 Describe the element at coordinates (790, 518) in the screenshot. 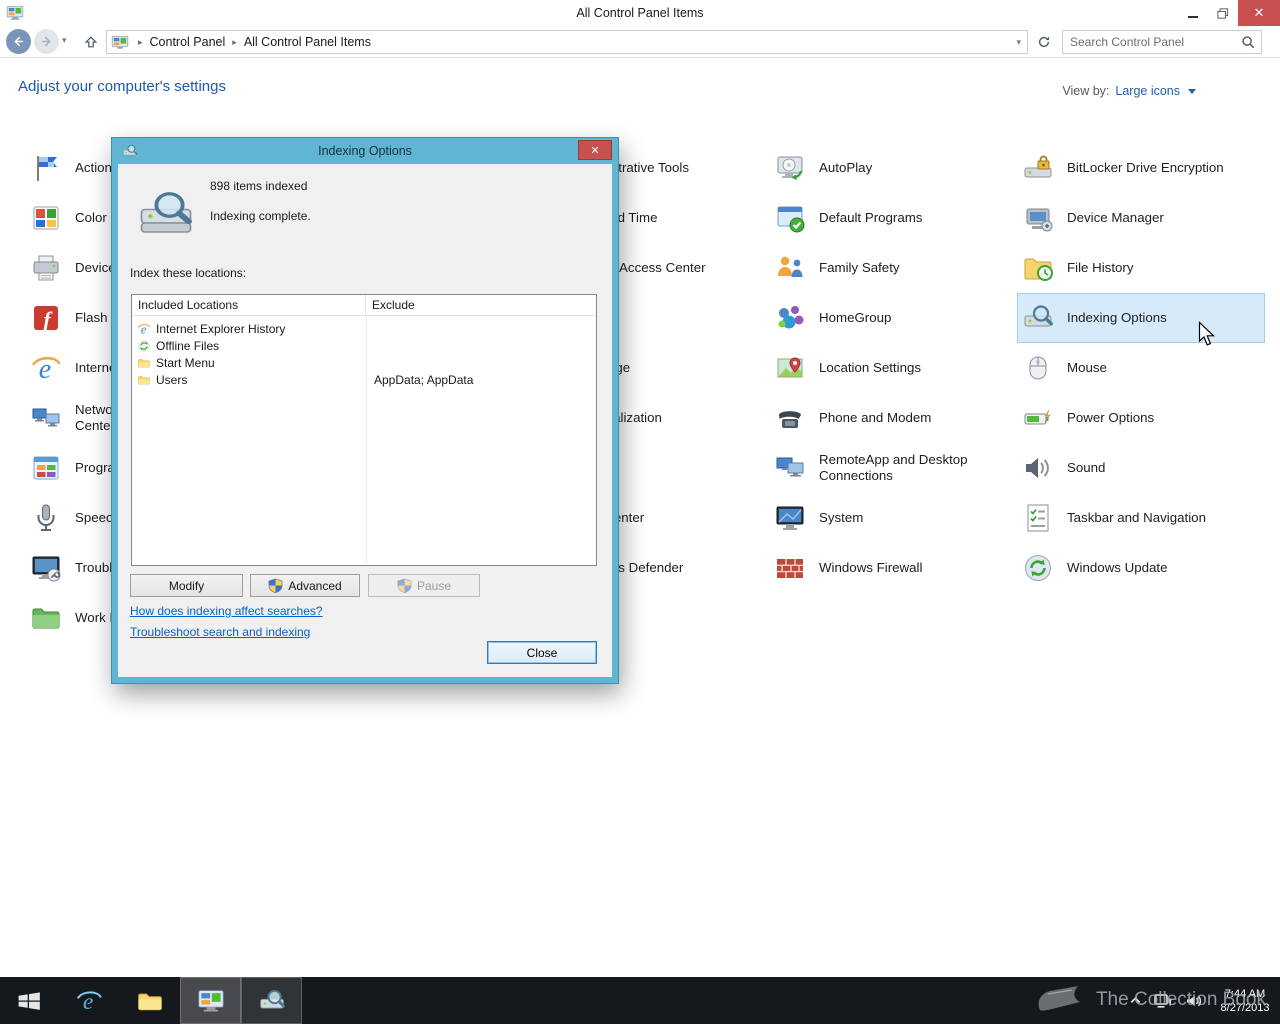

I see `system-icon` at that location.